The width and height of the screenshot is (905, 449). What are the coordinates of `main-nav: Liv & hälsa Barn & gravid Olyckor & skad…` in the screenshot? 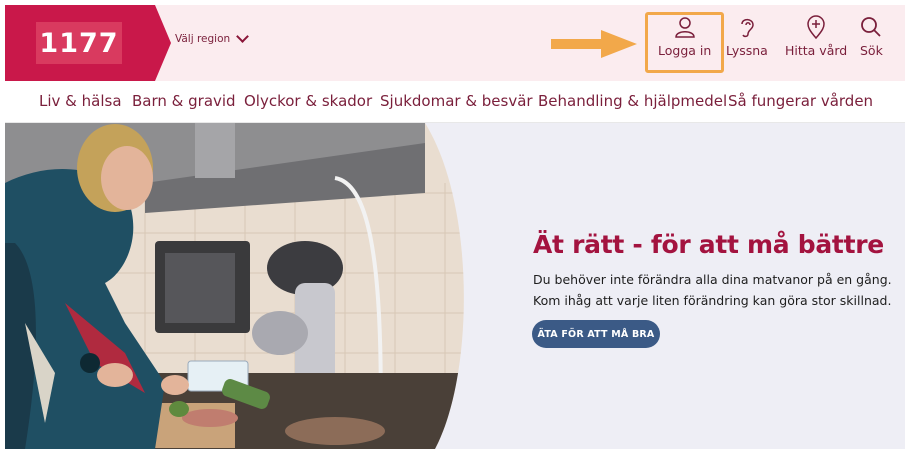 It's located at (455, 102).